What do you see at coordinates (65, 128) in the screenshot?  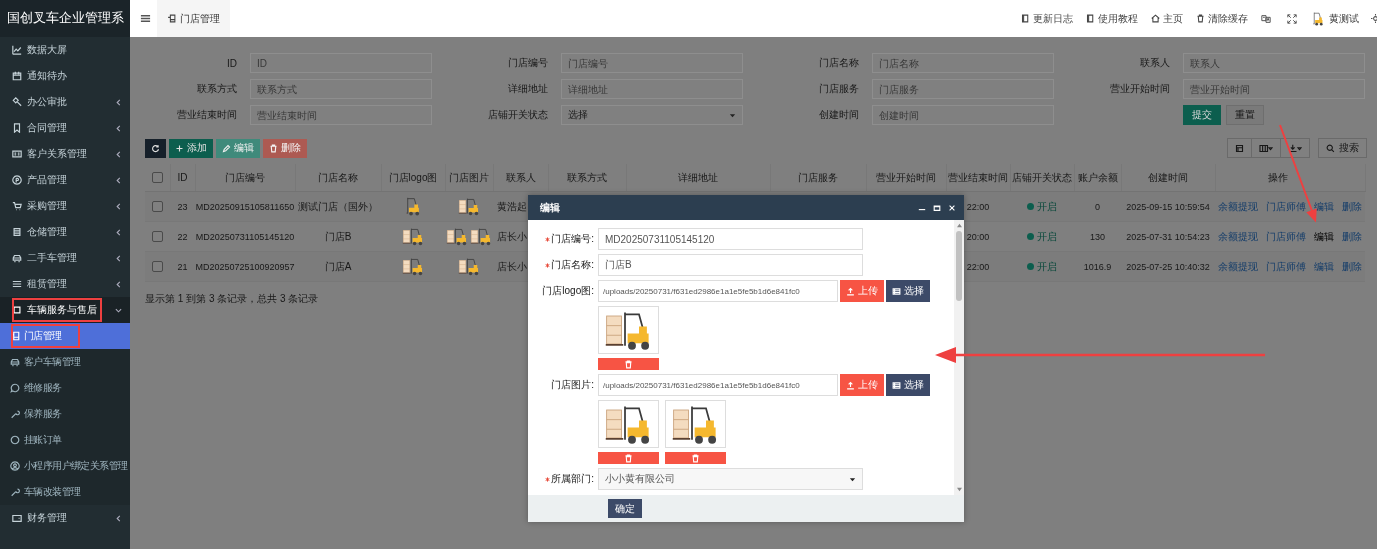 I see `sidebar-item: 合同管理` at bounding box center [65, 128].